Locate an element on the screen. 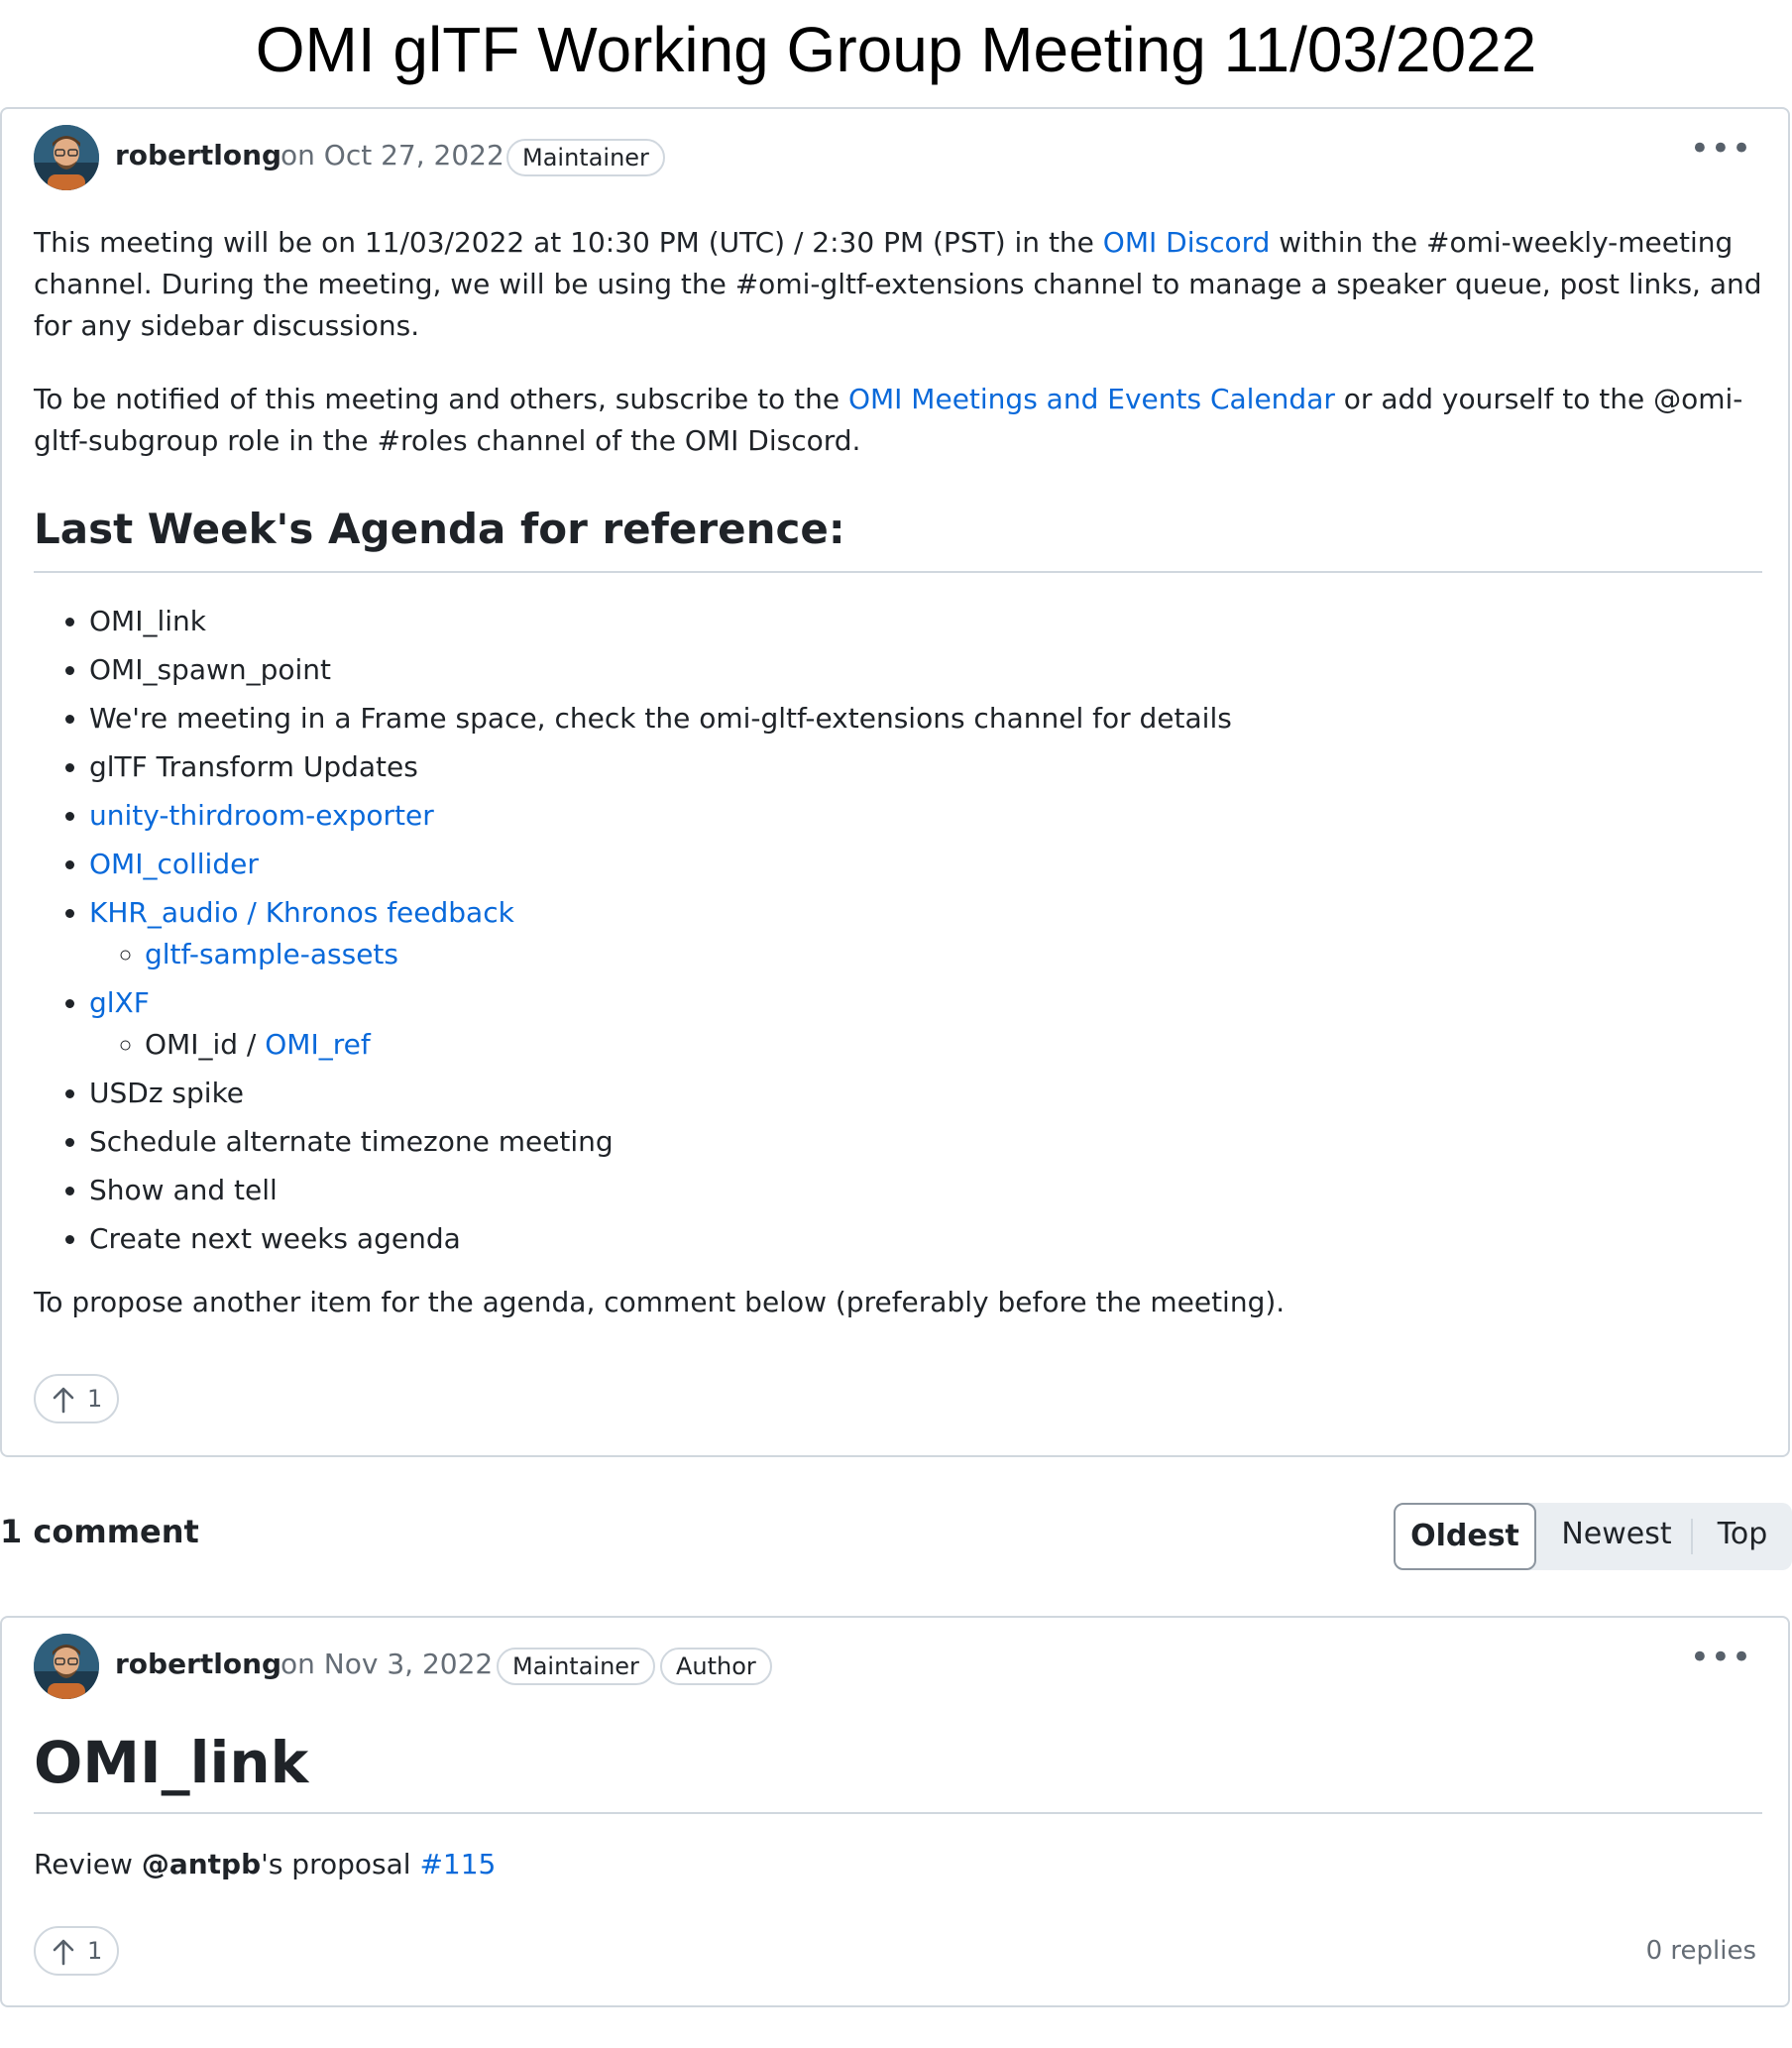 The width and height of the screenshot is (1792, 2048). list-item: Show and tell is located at coordinates (925, 1190).